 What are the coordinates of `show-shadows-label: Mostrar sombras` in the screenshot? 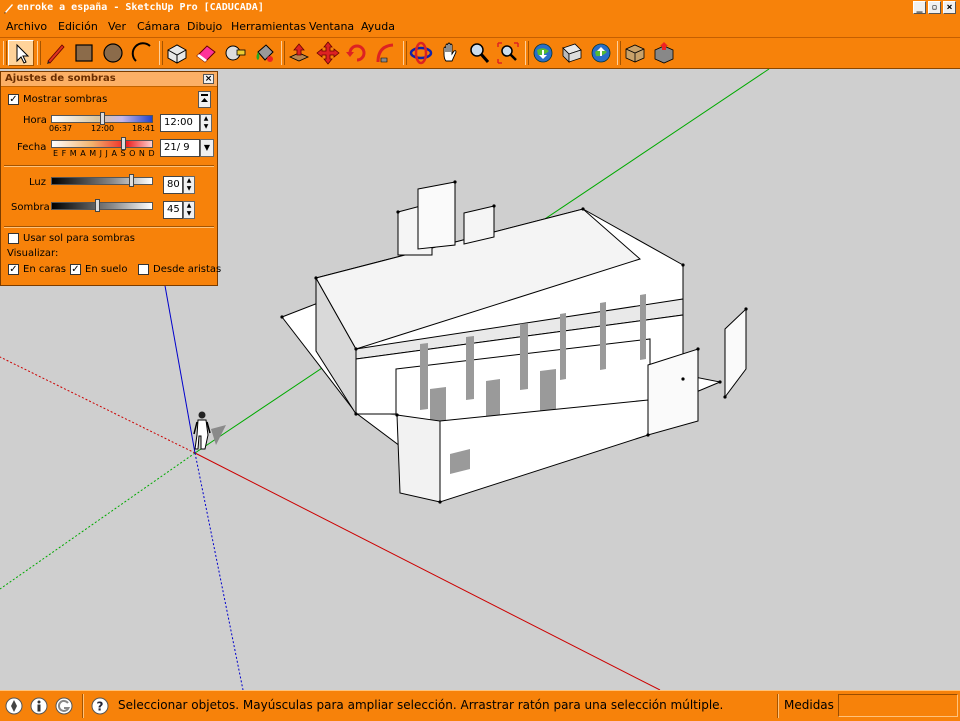 It's located at (65, 99).